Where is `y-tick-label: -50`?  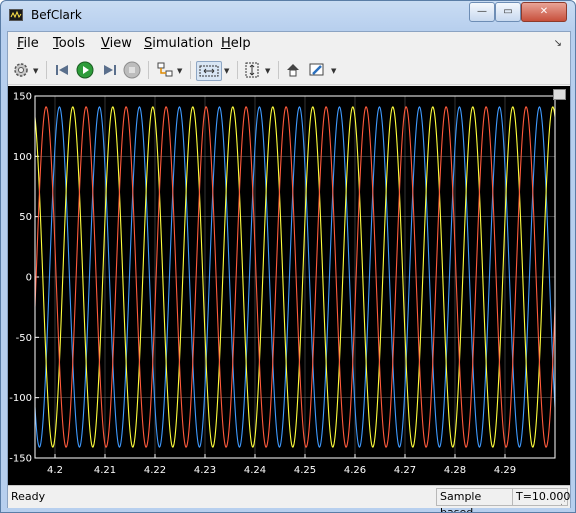 y-tick-label: -50 is located at coordinates (24, 338).